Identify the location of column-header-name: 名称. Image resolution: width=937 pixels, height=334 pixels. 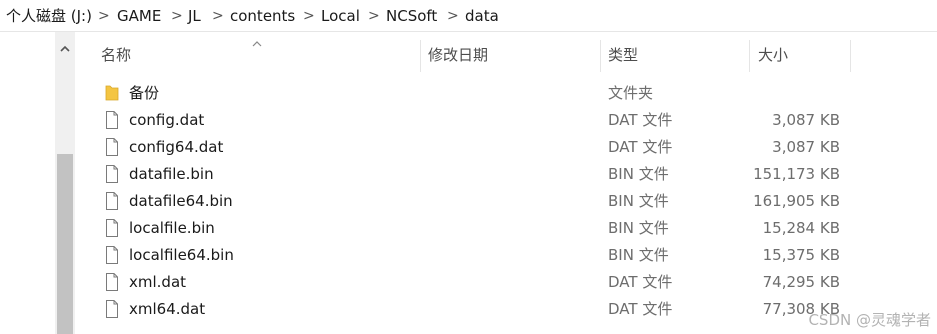
(116, 52).